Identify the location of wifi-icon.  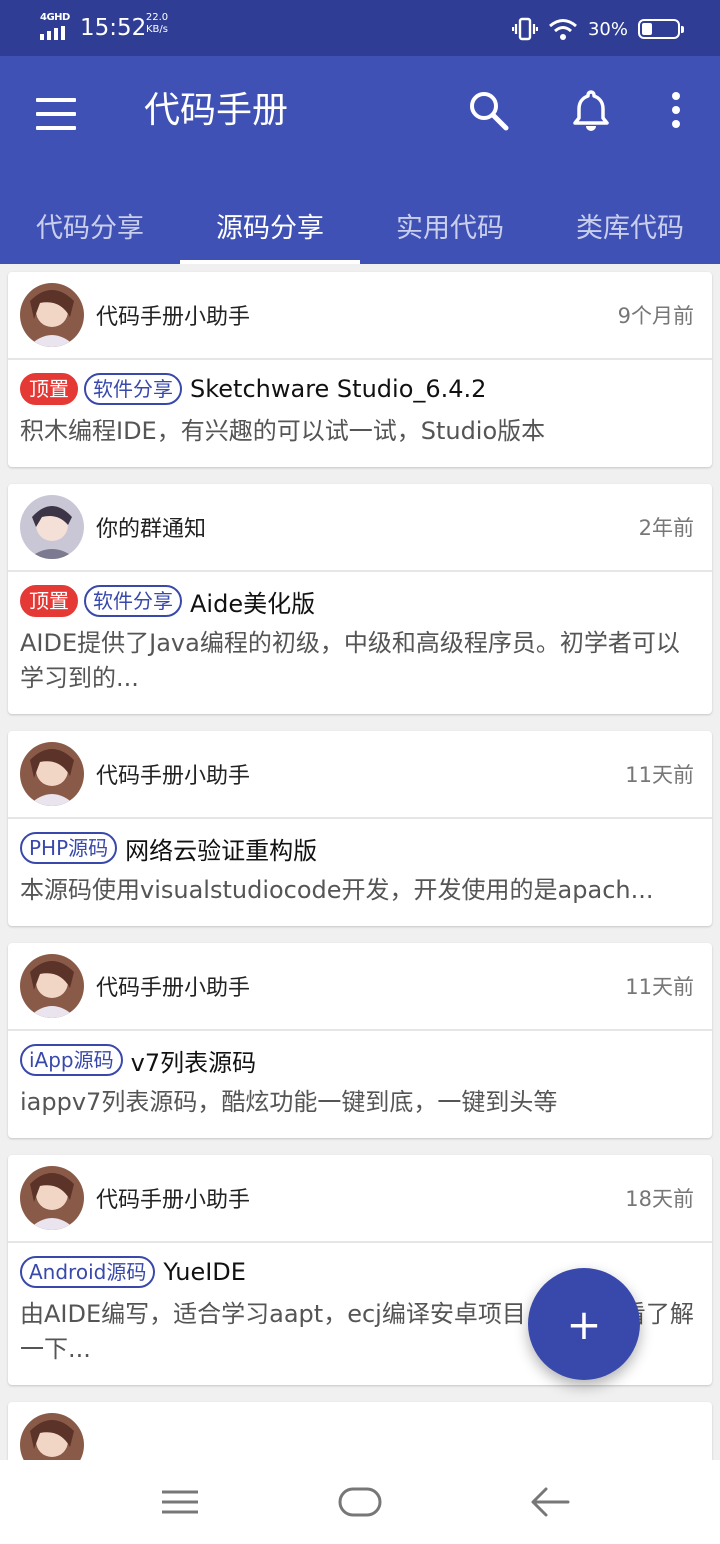
(563, 29).